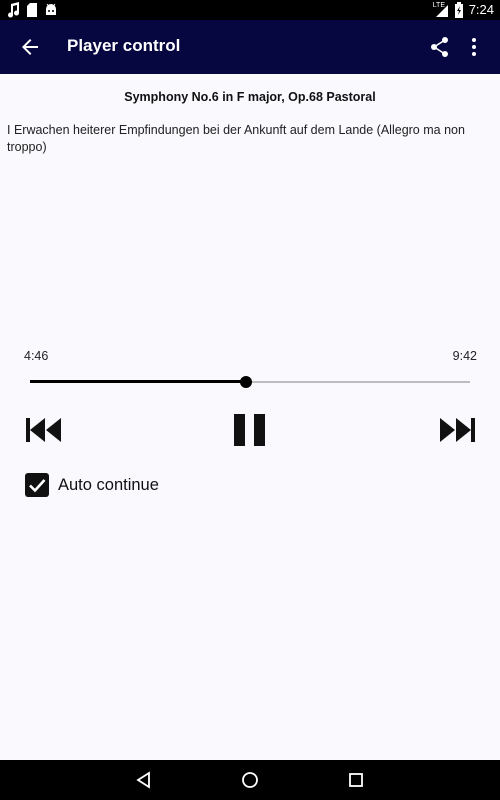  I want to click on nav-back-button, so click(144, 780).